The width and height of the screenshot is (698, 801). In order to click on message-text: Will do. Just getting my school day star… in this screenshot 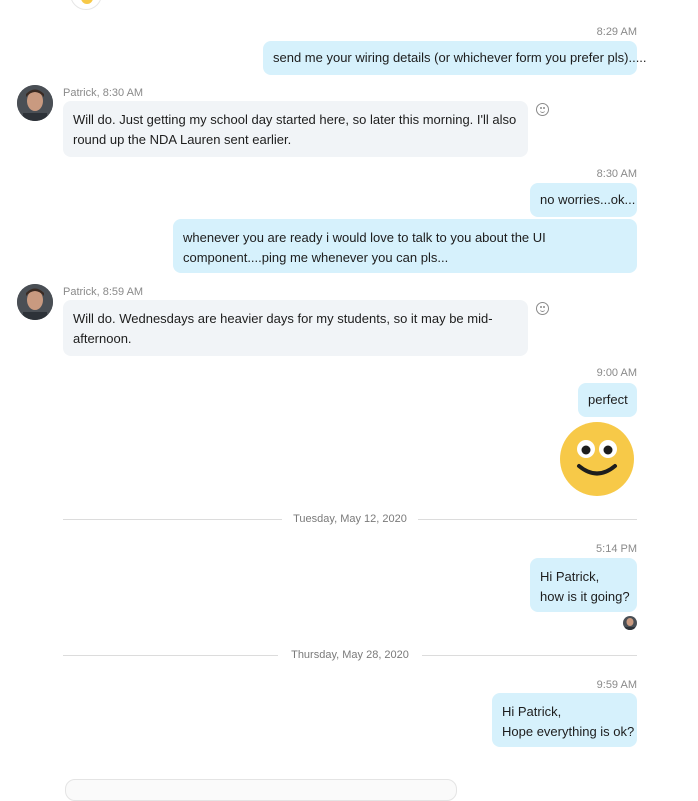, I will do `click(295, 119)`.